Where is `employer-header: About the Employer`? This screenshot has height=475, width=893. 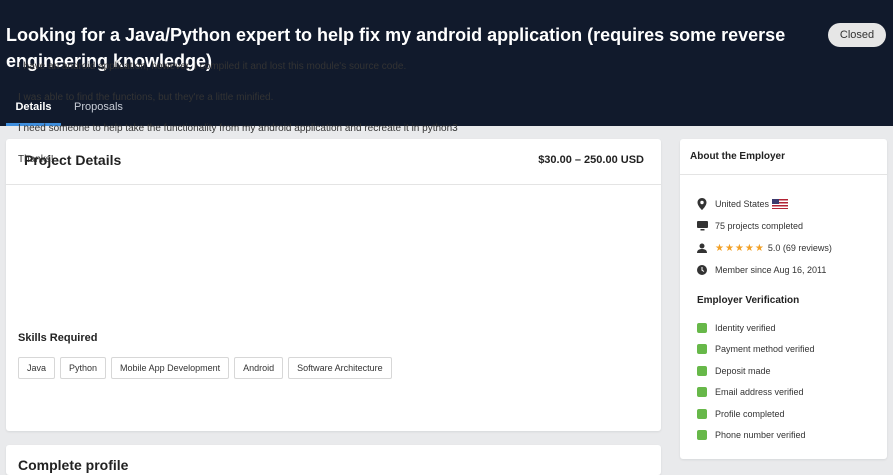
employer-header: About the Employer is located at coordinates (783, 157).